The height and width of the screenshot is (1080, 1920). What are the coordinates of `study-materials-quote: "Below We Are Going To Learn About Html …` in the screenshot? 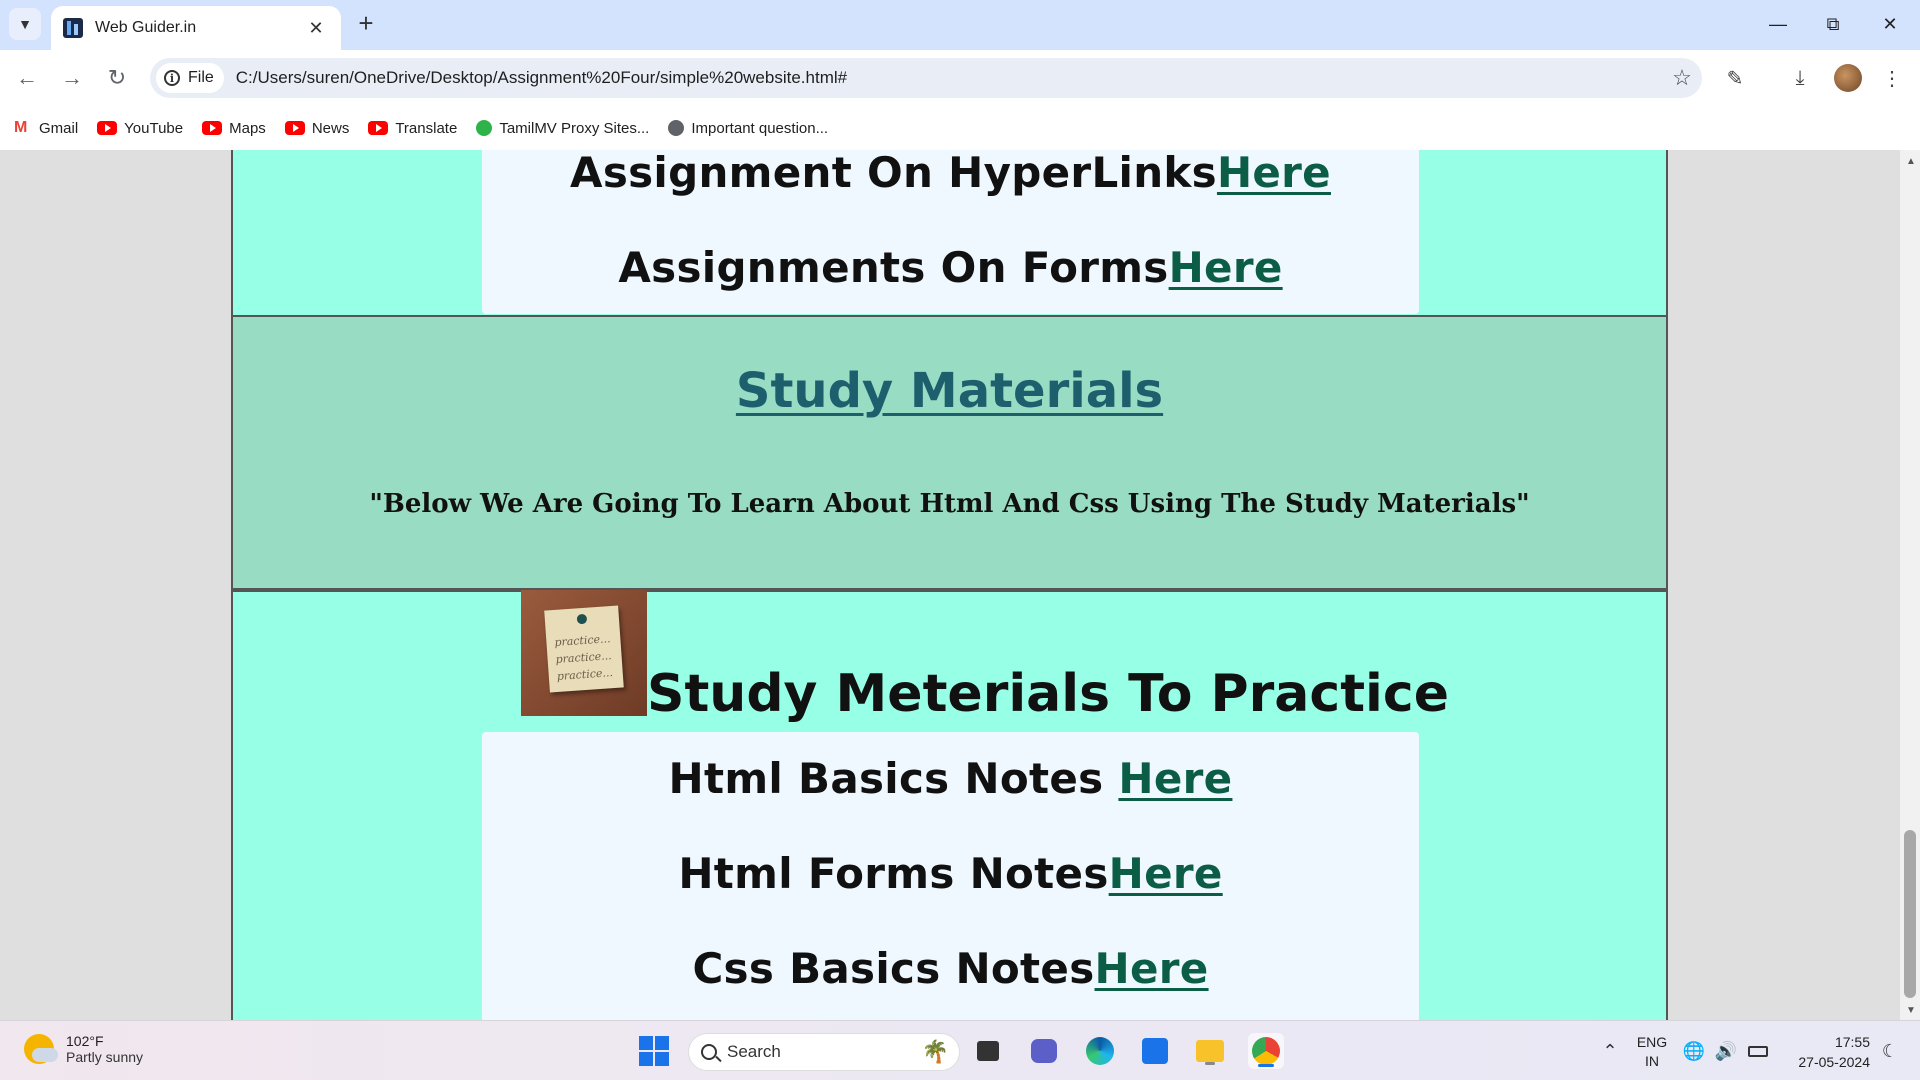 It's located at (949, 504).